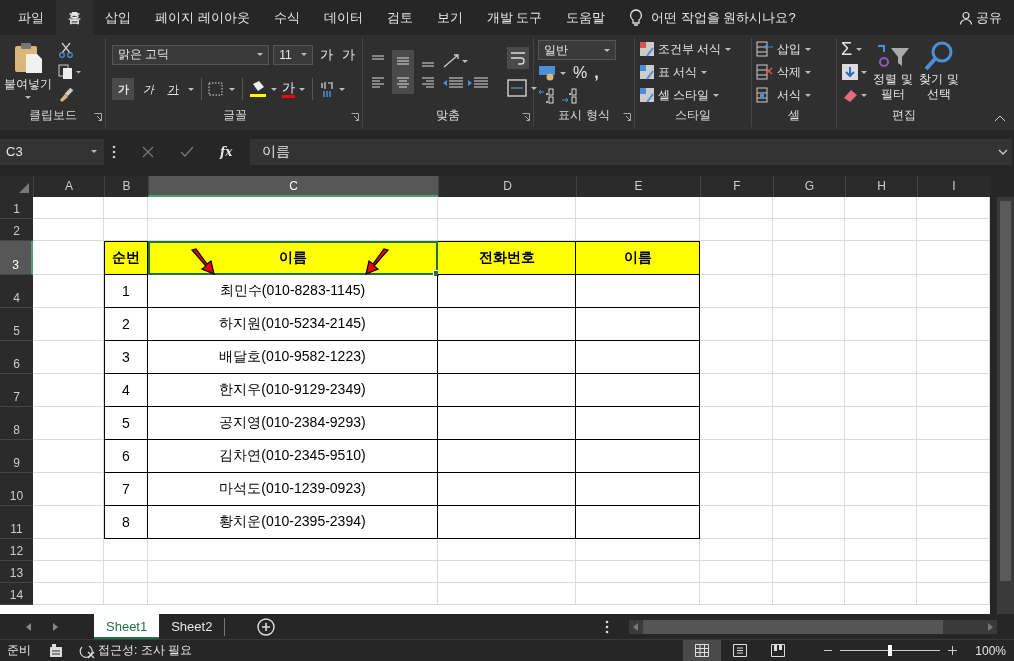  Describe the element at coordinates (148, 89) in the screenshot. I see `italic-button: 가` at that location.